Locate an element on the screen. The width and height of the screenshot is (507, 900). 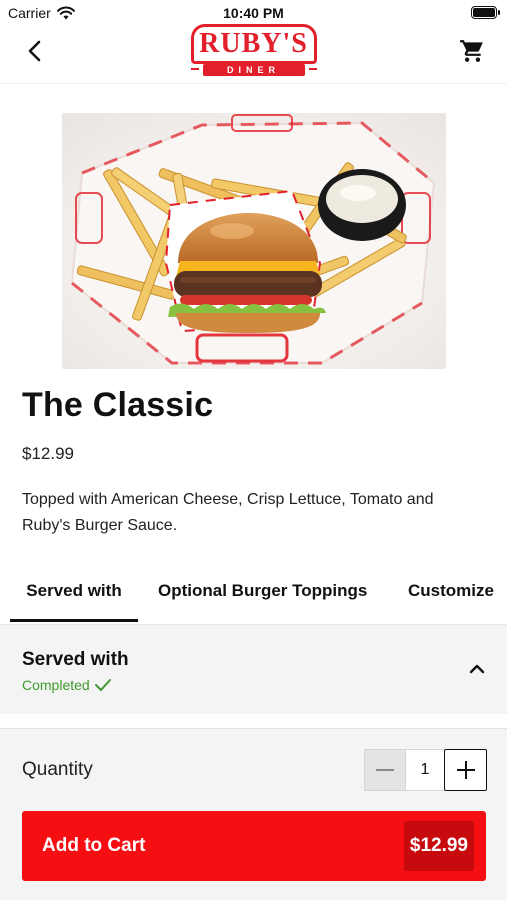
shopping-cart-icon is located at coordinates (471, 51).